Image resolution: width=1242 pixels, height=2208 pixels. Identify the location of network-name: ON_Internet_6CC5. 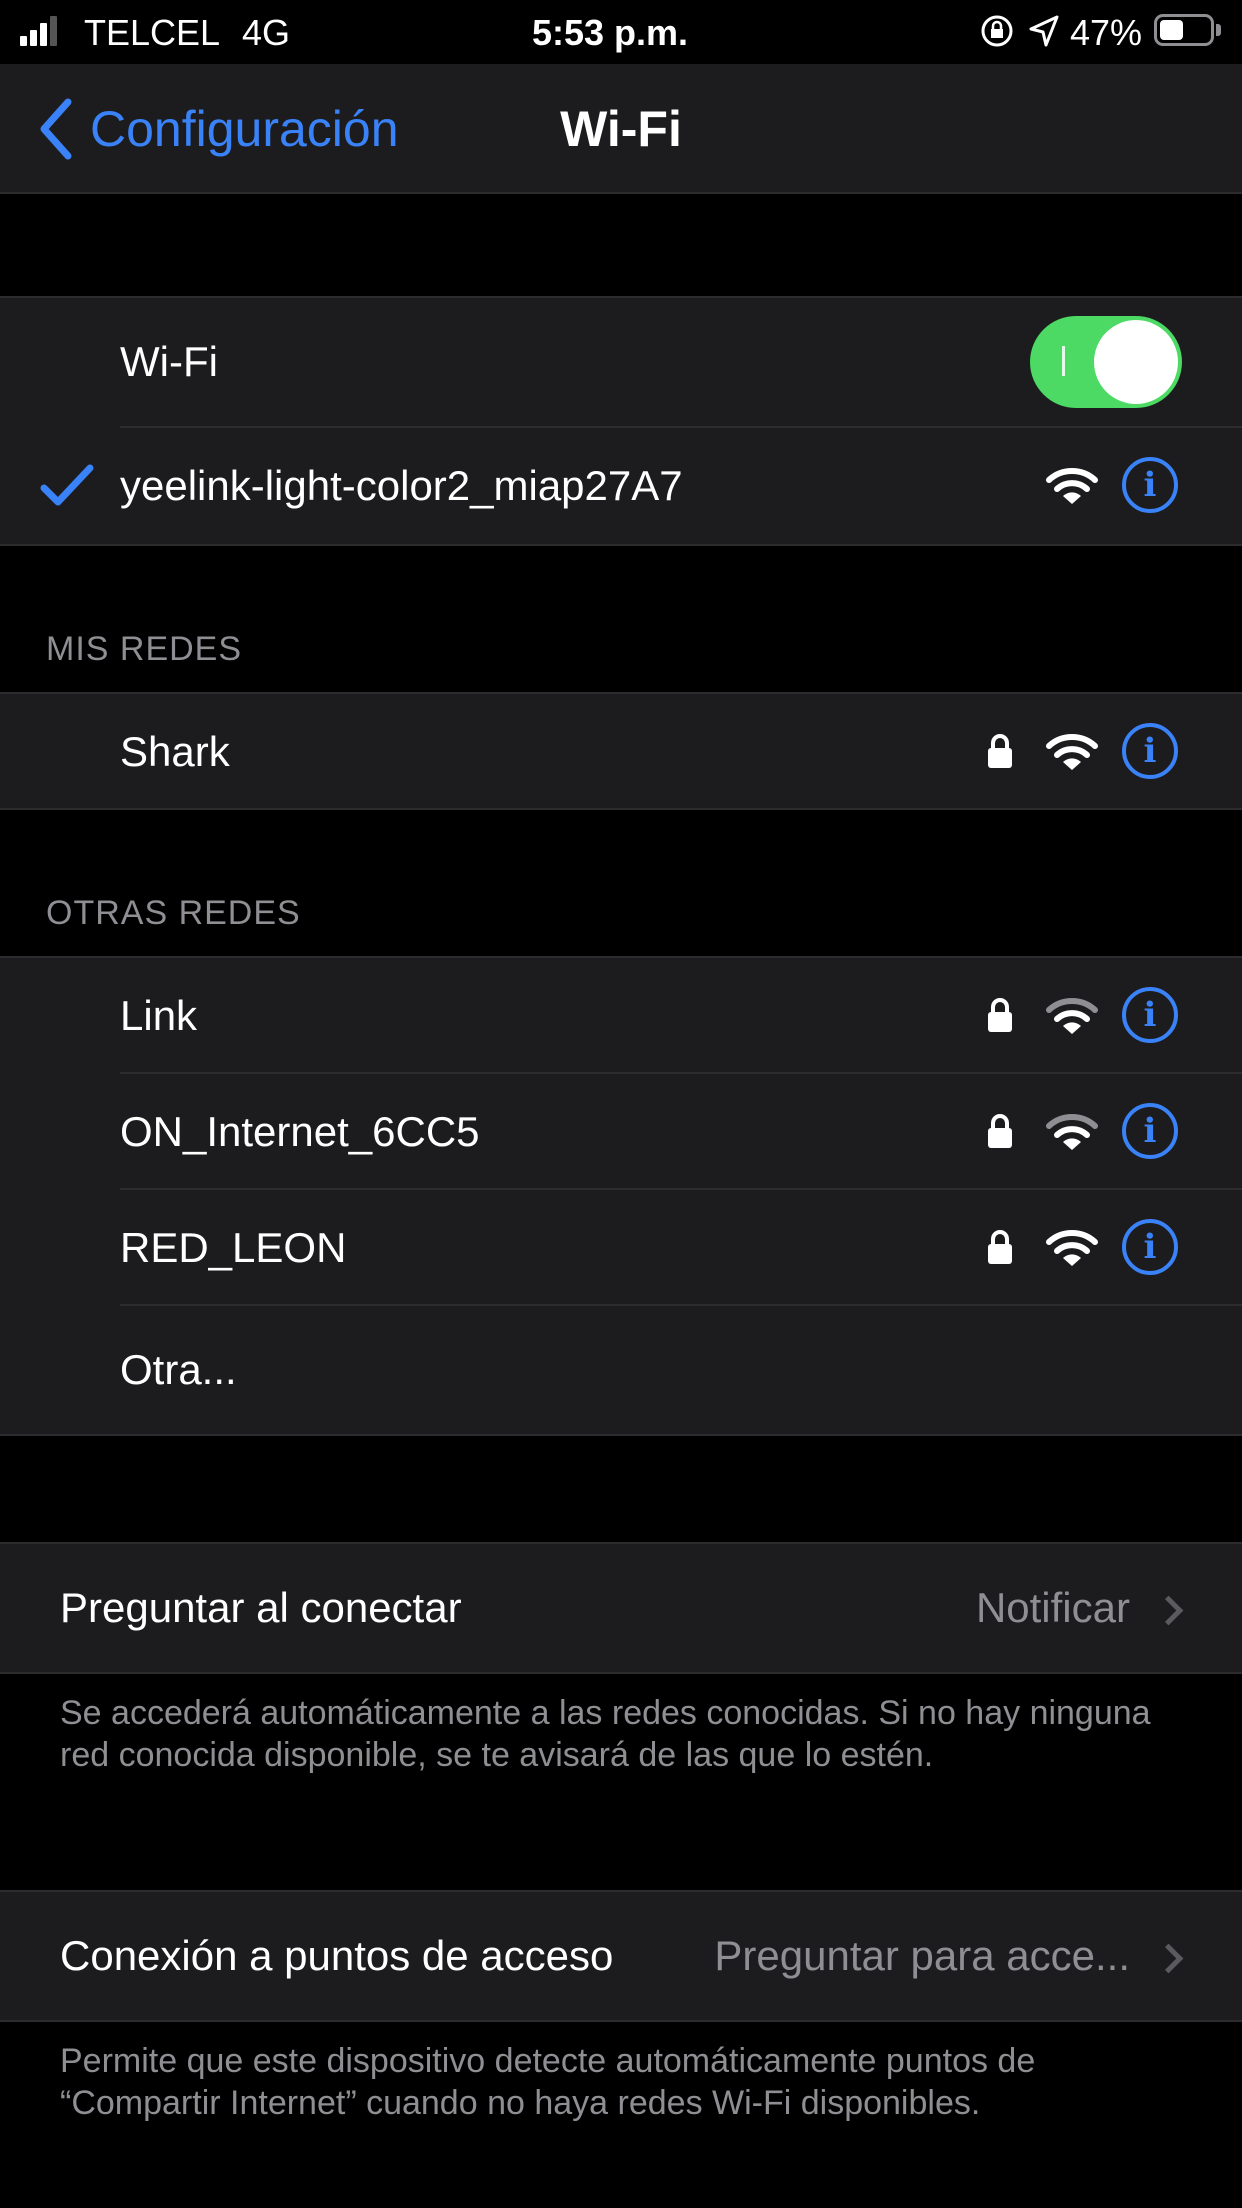
(300, 1131).